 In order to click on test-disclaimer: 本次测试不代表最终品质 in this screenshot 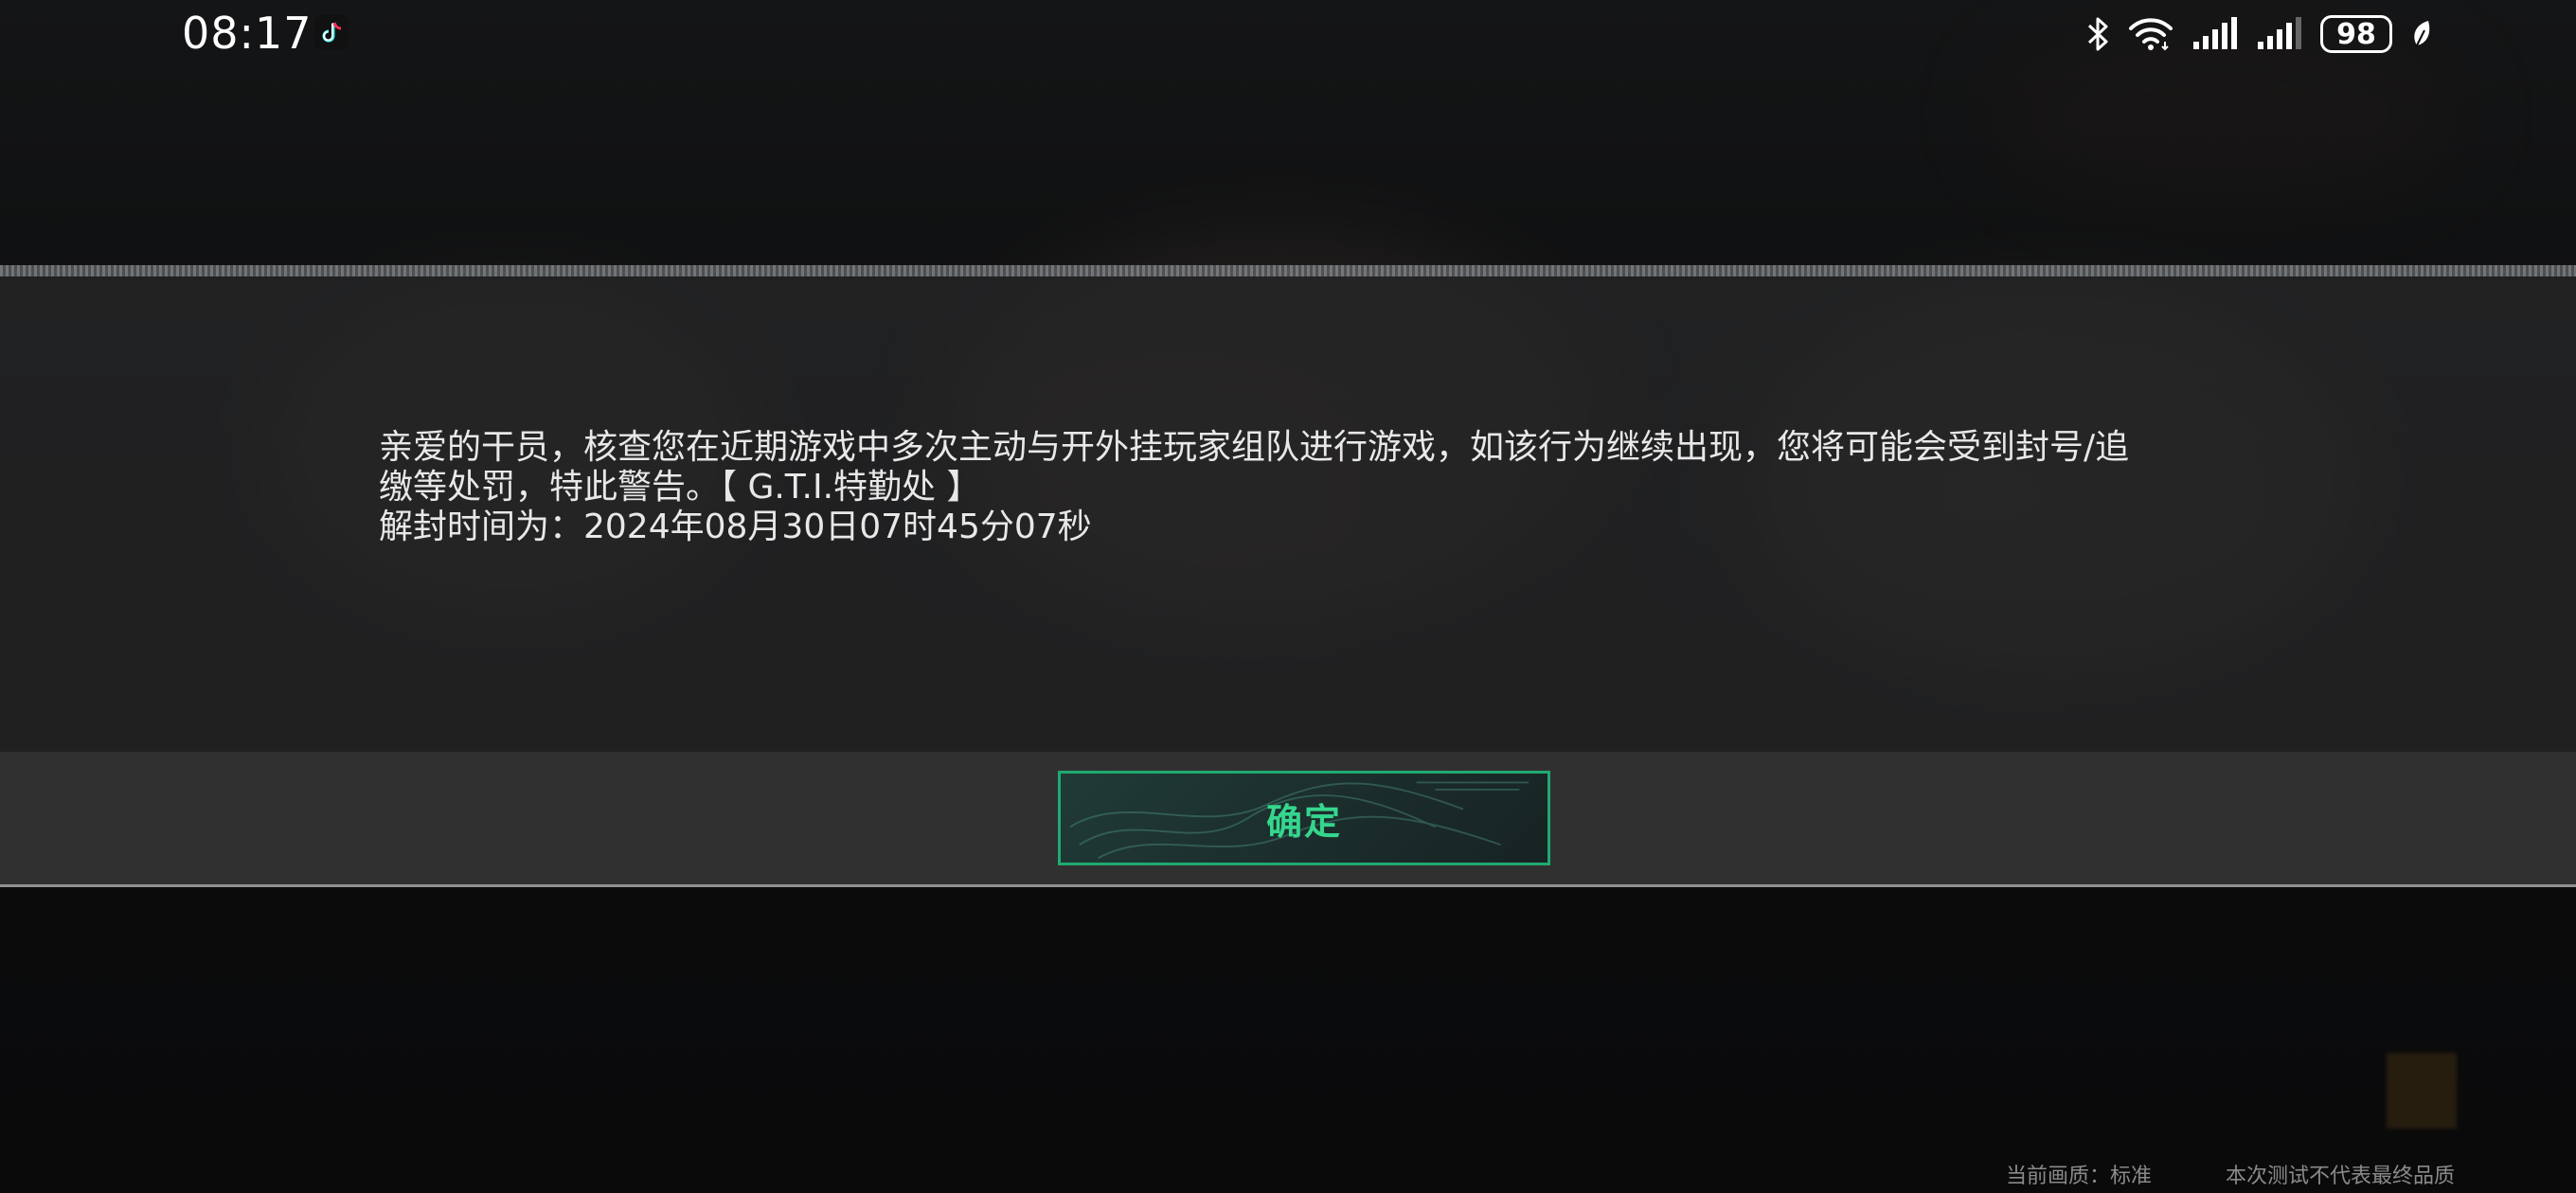, I will do `click(2341, 1176)`.